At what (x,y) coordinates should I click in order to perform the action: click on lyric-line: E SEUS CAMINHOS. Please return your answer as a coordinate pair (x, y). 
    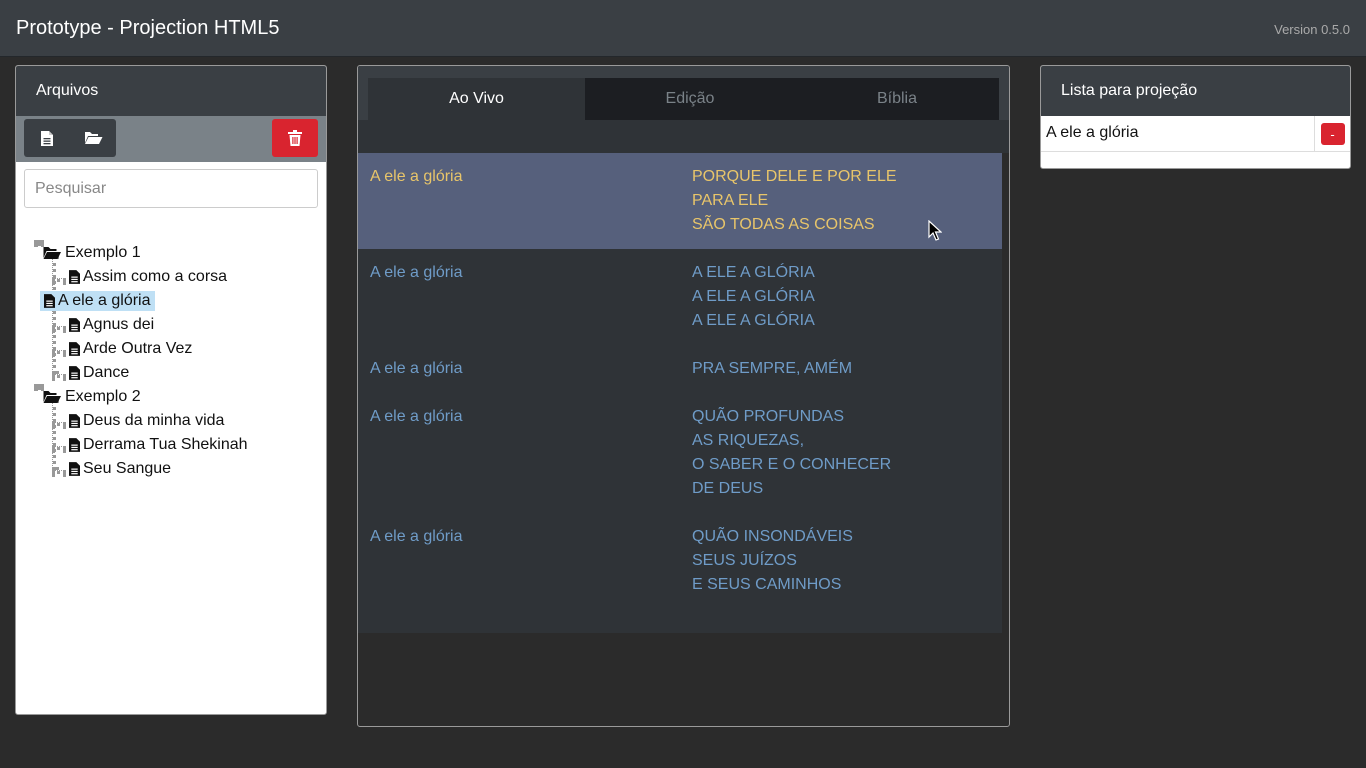
    Looking at the image, I should click on (767, 584).